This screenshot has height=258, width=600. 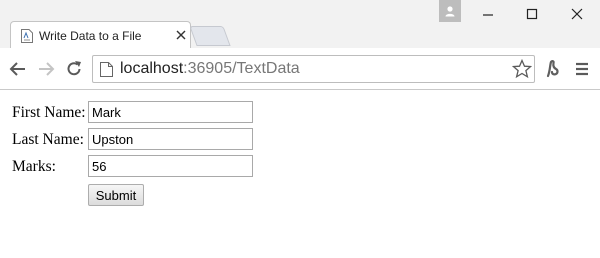 I want to click on minimize-icon, so click(x=488, y=15).